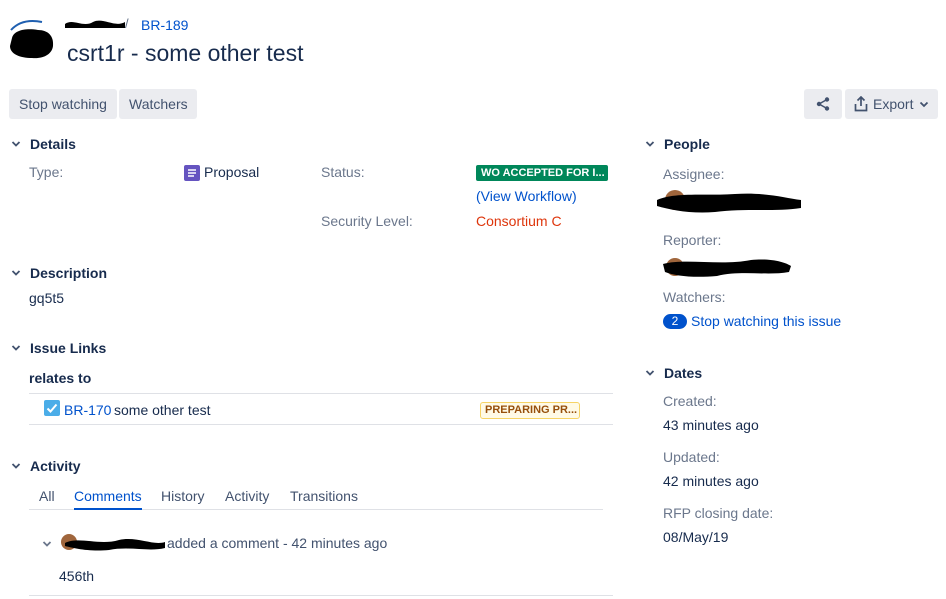 This screenshot has height=599, width=946. Describe the element at coordinates (162, 410) in the screenshot. I see `linked-issue-summary: some other test` at that location.